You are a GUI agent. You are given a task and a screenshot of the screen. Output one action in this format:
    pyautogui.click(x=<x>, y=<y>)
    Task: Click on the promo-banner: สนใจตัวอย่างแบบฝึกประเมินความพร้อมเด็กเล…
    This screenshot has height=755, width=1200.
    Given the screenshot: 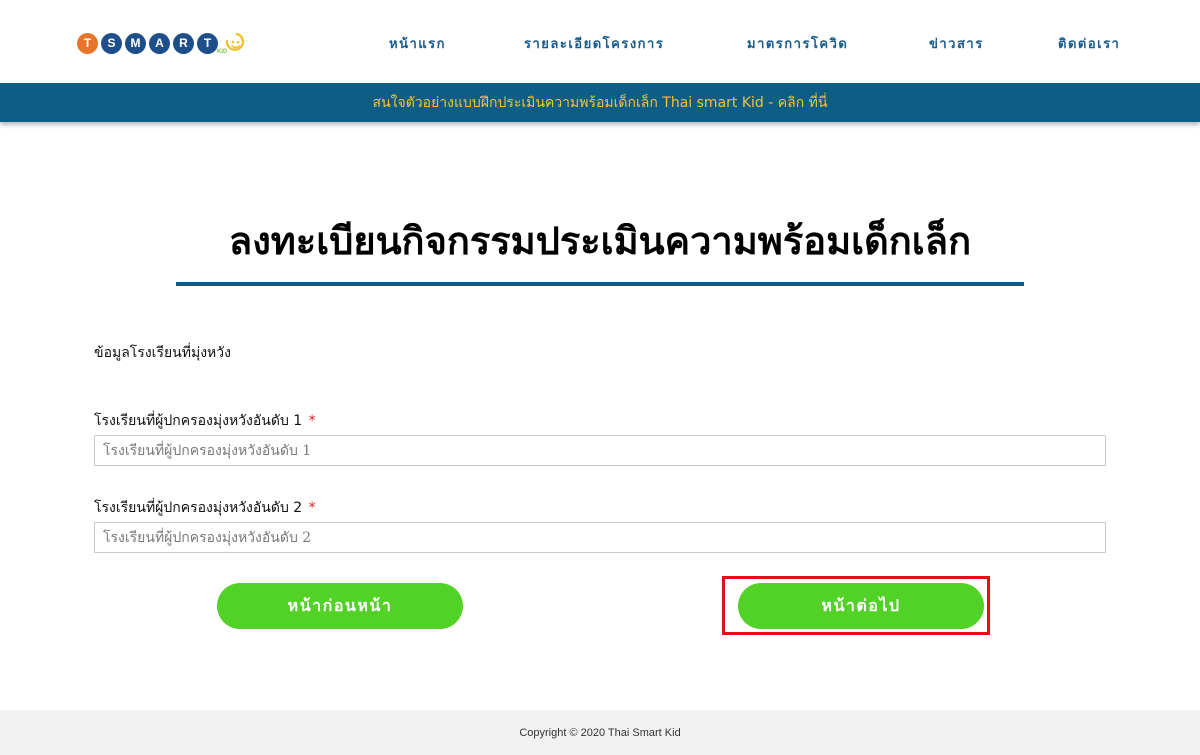 What is the action you would take?
    pyautogui.click(x=600, y=102)
    